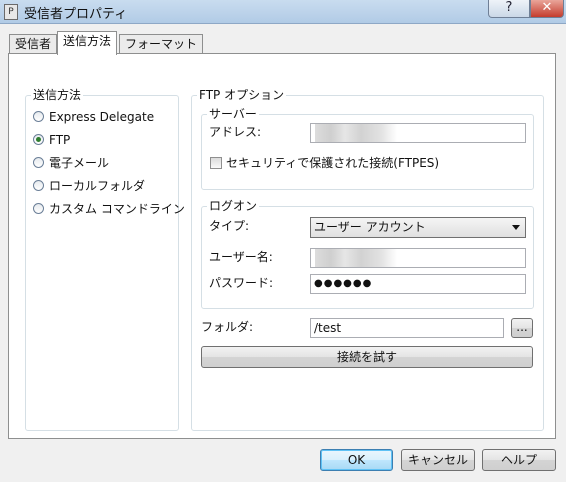 This screenshot has width=566, height=482. What do you see at coordinates (38, 208) in the screenshot?
I see `radio-custom-command` at bounding box center [38, 208].